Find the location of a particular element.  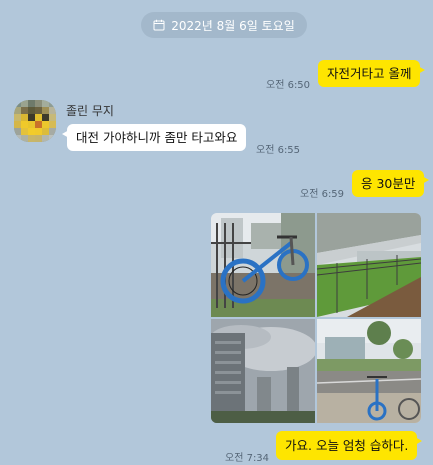

avatar is located at coordinates (35, 121).